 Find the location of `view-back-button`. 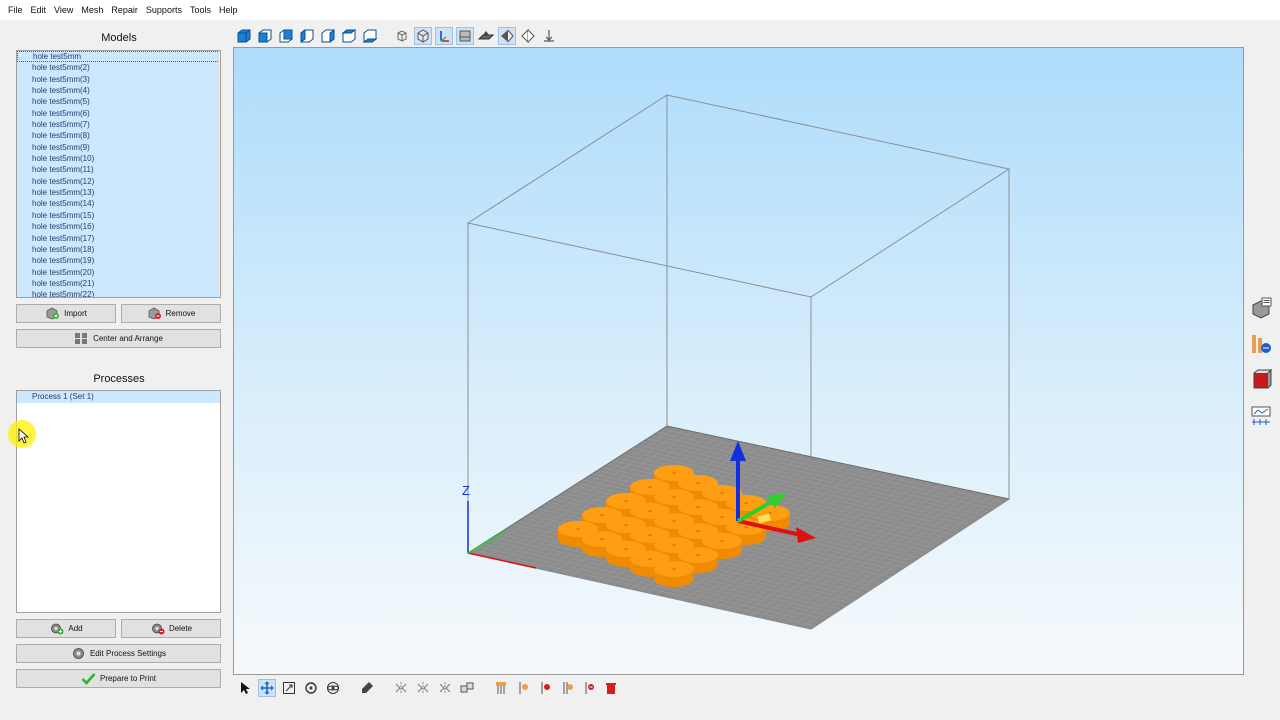

view-back-button is located at coordinates (286, 36).